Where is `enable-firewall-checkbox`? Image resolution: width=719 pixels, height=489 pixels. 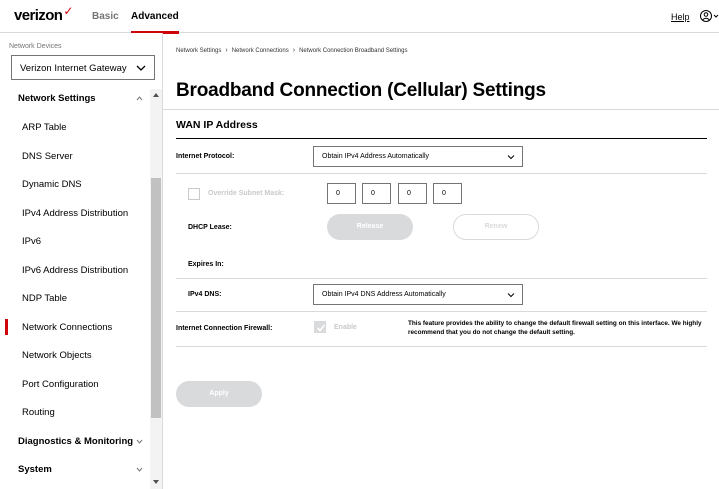 enable-firewall-checkbox is located at coordinates (320, 327).